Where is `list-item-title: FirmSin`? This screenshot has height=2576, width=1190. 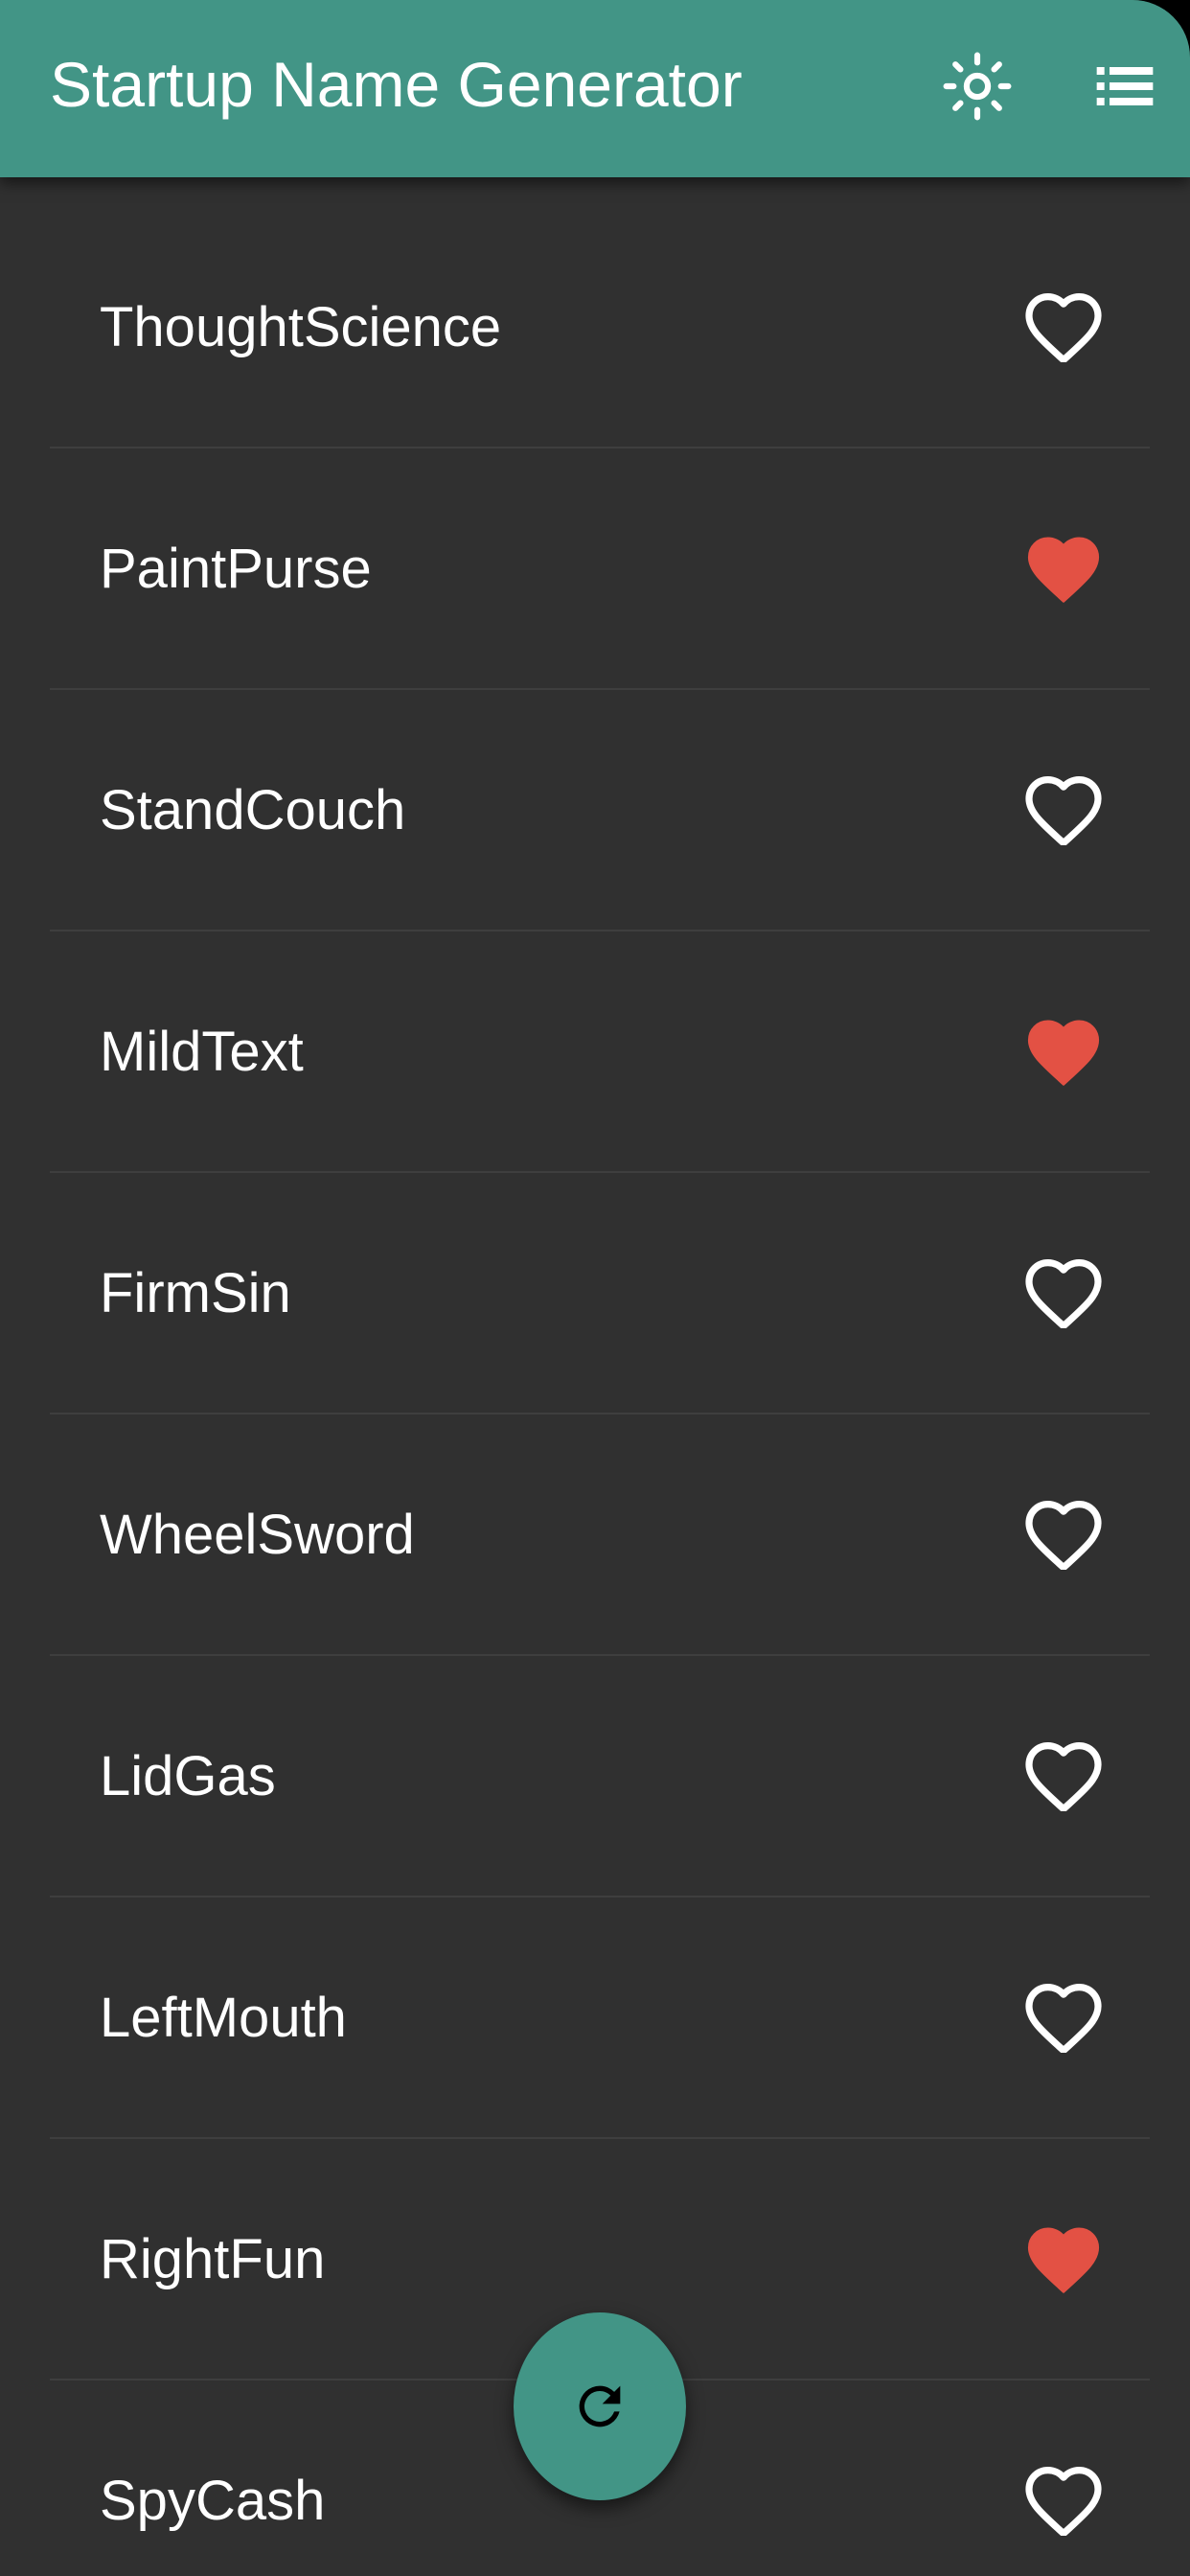 list-item-title: FirmSin is located at coordinates (195, 1293).